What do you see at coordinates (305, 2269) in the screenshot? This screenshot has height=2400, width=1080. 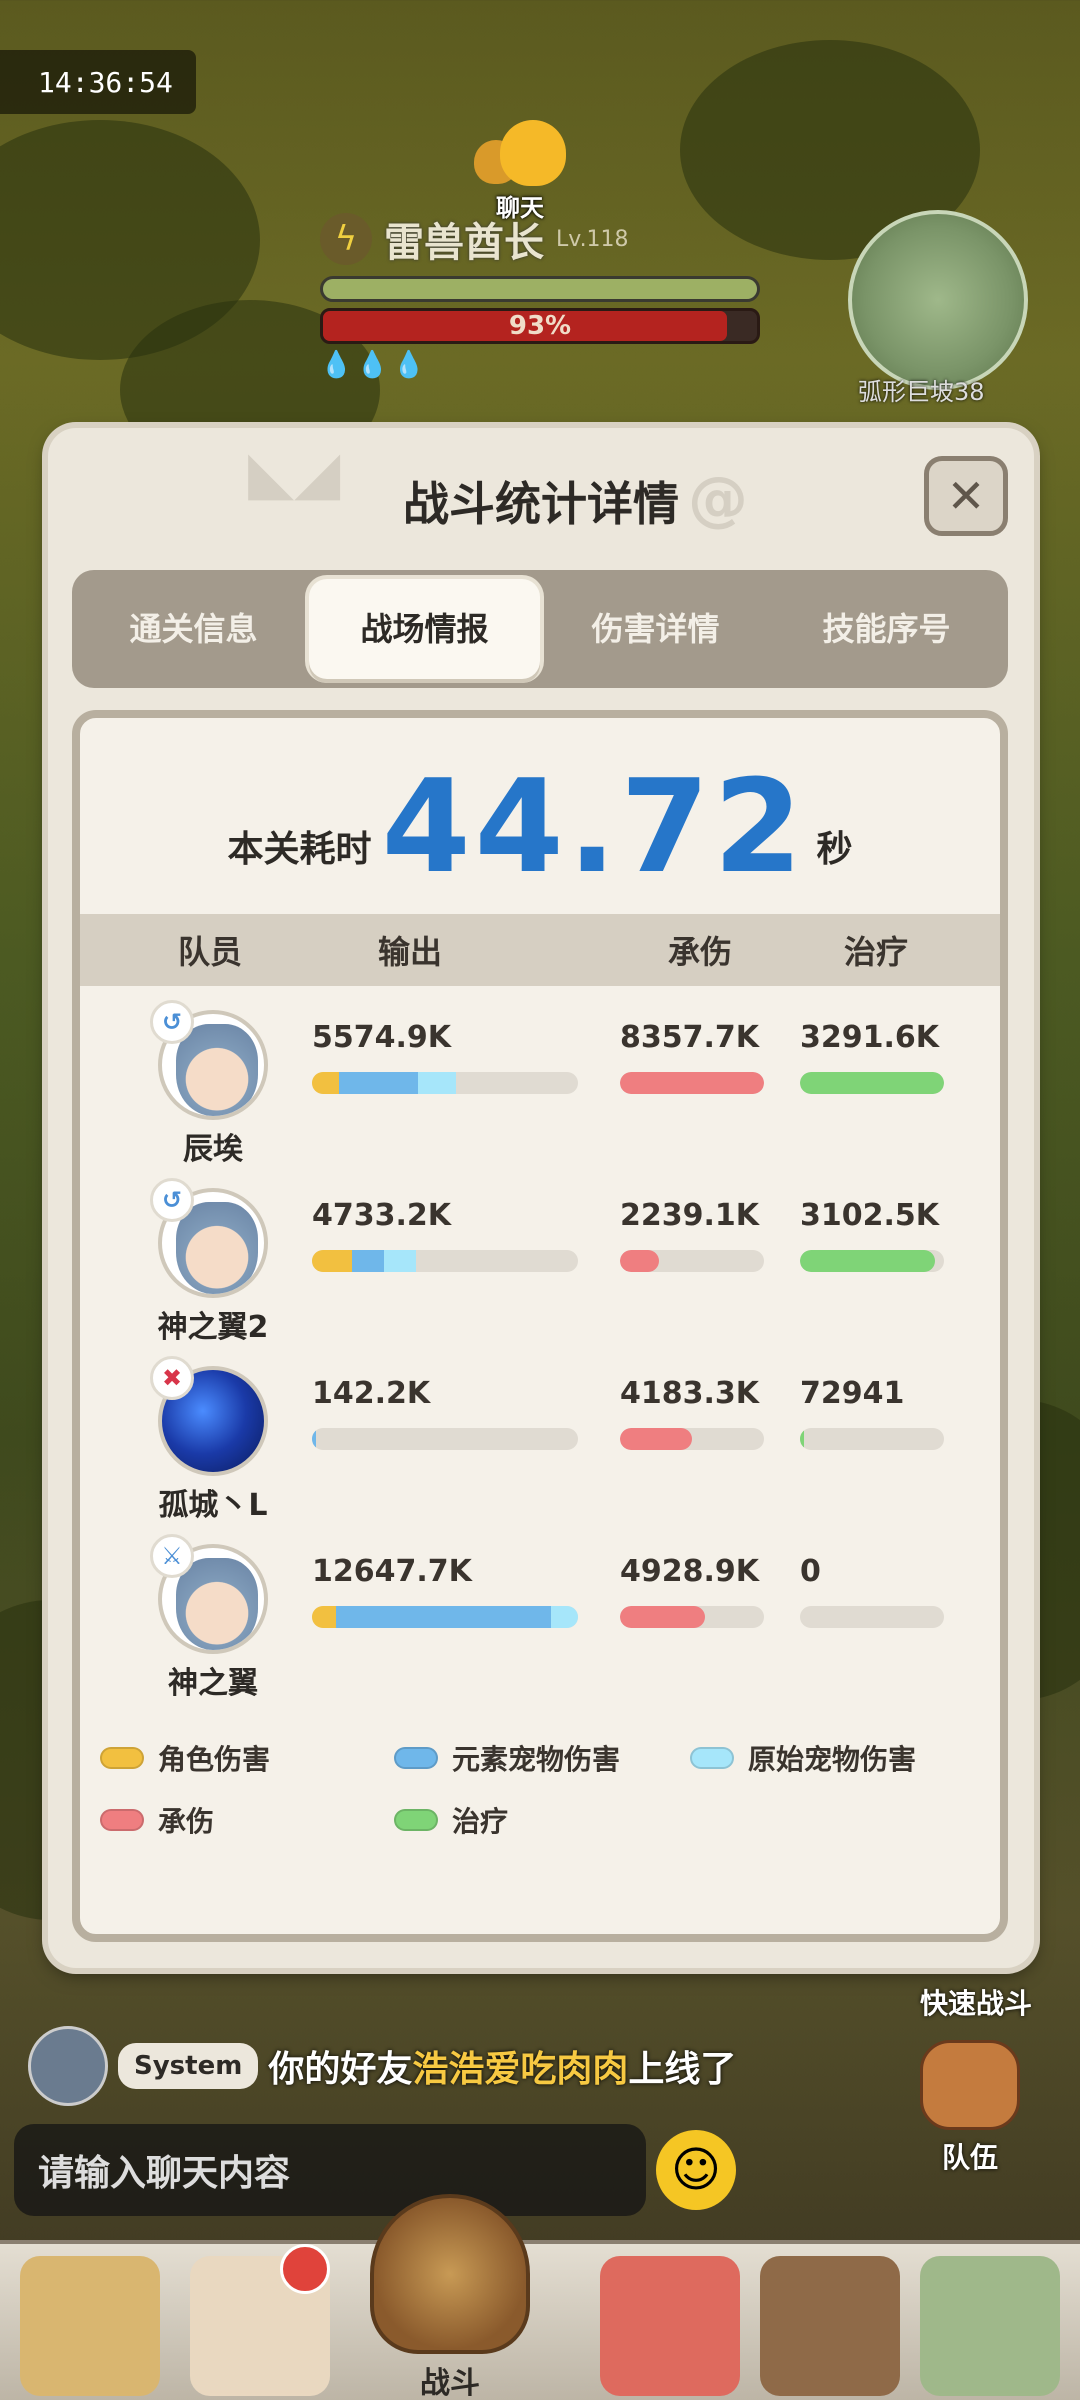 I see `notification-bell-icon` at bounding box center [305, 2269].